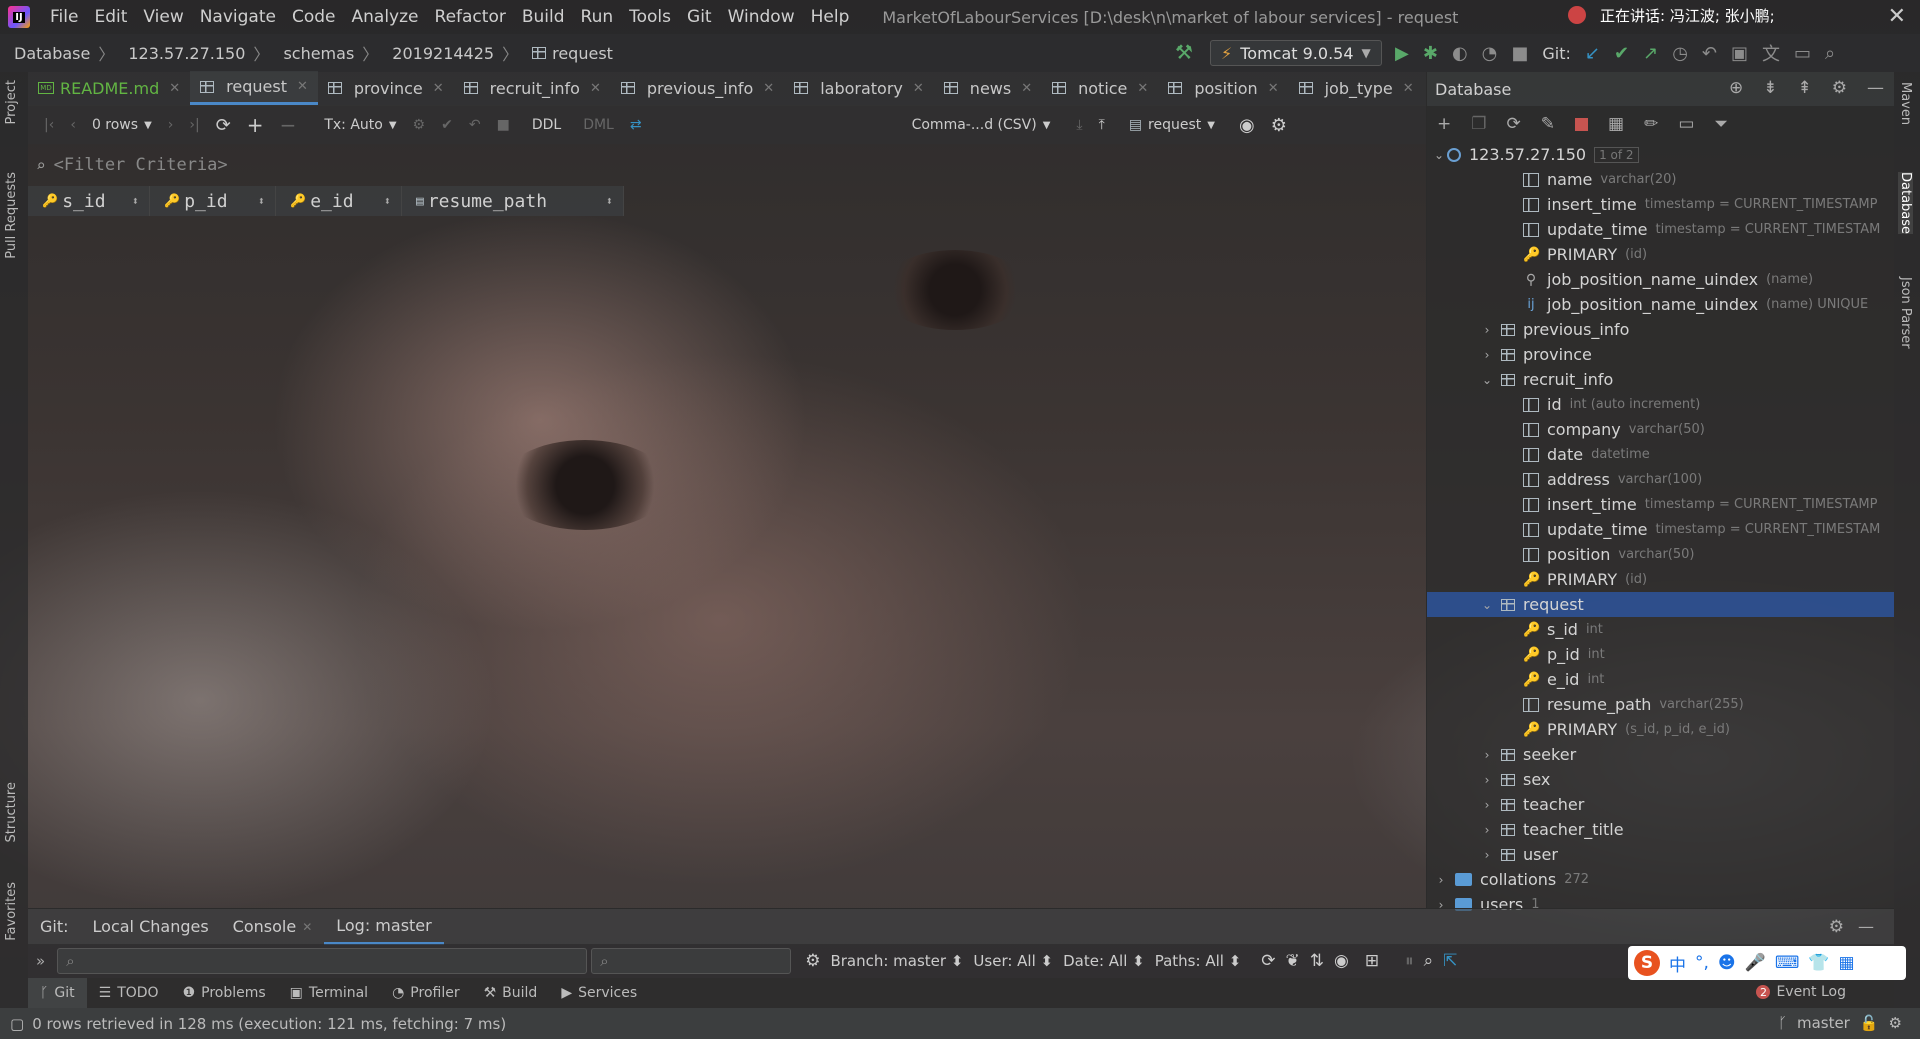 Image resolution: width=1920 pixels, height=1039 pixels. I want to click on current-branch: master, so click(1823, 1023).